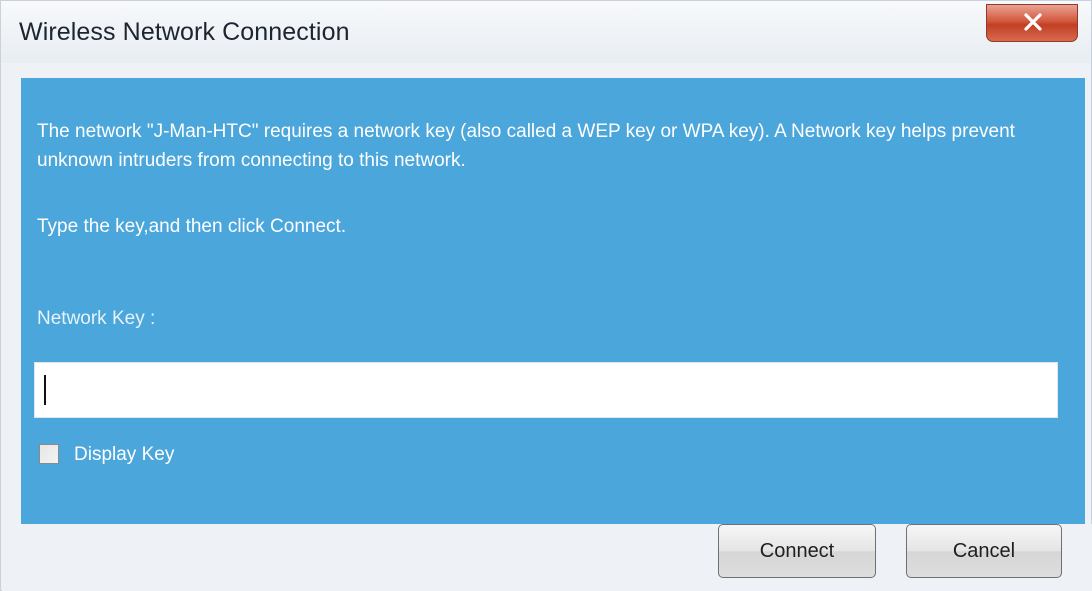 The height and width of the screenshot is (591, 1092). What do you see at coordinates (49, 454) in the screenshot?
I see `display-key-checkbox` at bounding box center [49, 454].